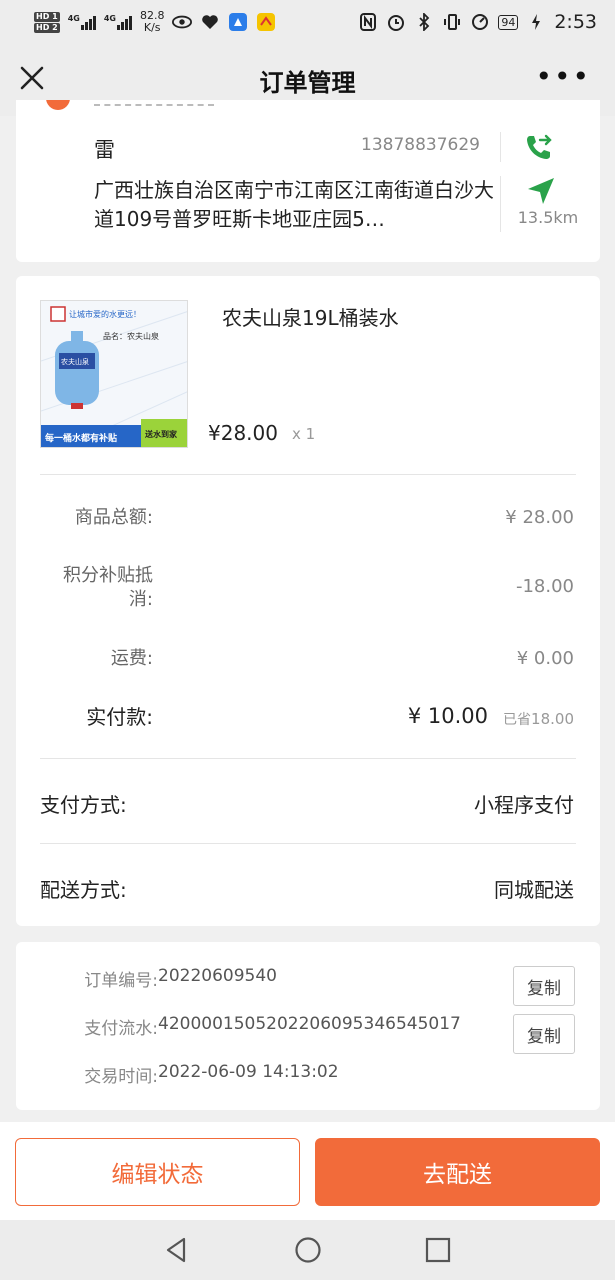  Describe the element at coordinates (131, 336) in the screenshot. I see `image-caption: 品名：农夫山泉` at that location.